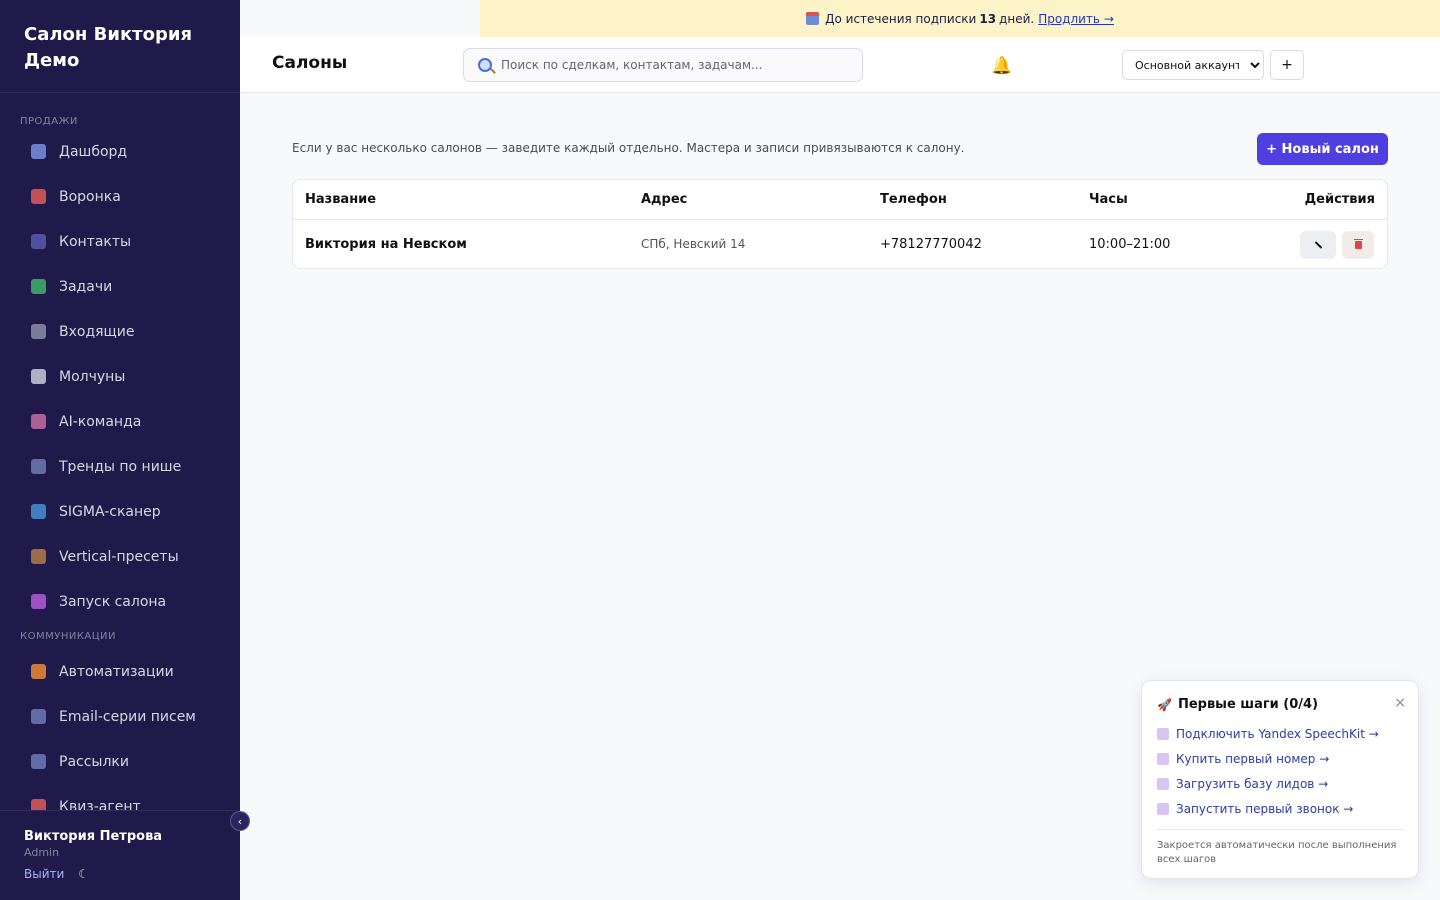 Image resolution: width=1440 pixels, height=900 pixels. What do you see at coordinates (38, 804) in the screenshot?
I see `quiz-icon` at bounding box center [38, 804].